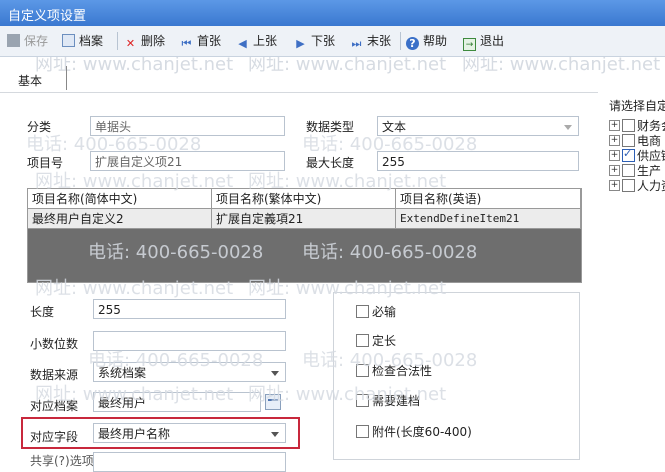 This screenshot has width=665, height=472. Describe the element at coordinates (13, 40) in the screenshot. I see `save-icon` at that location.